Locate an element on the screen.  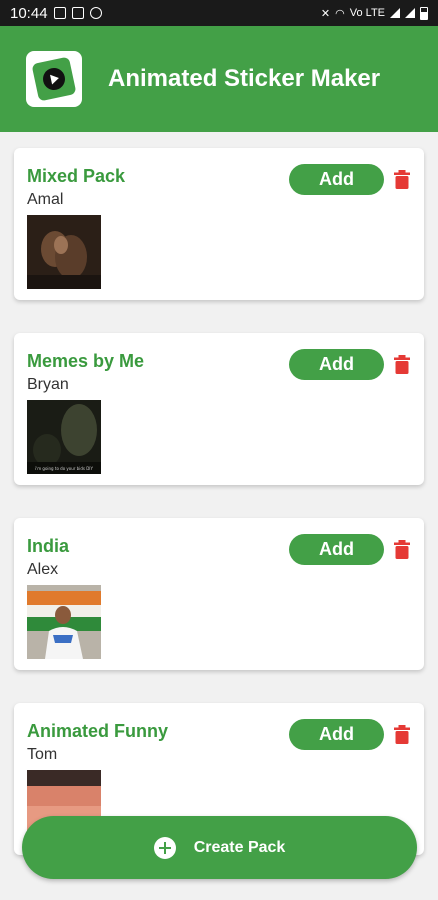
image-notification-icon is located at coordinates (77, 13).